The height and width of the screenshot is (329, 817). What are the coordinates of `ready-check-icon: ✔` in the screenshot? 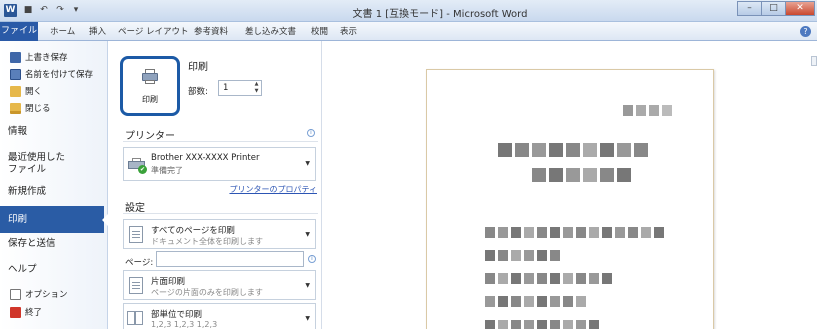 It's located at (142, 169).